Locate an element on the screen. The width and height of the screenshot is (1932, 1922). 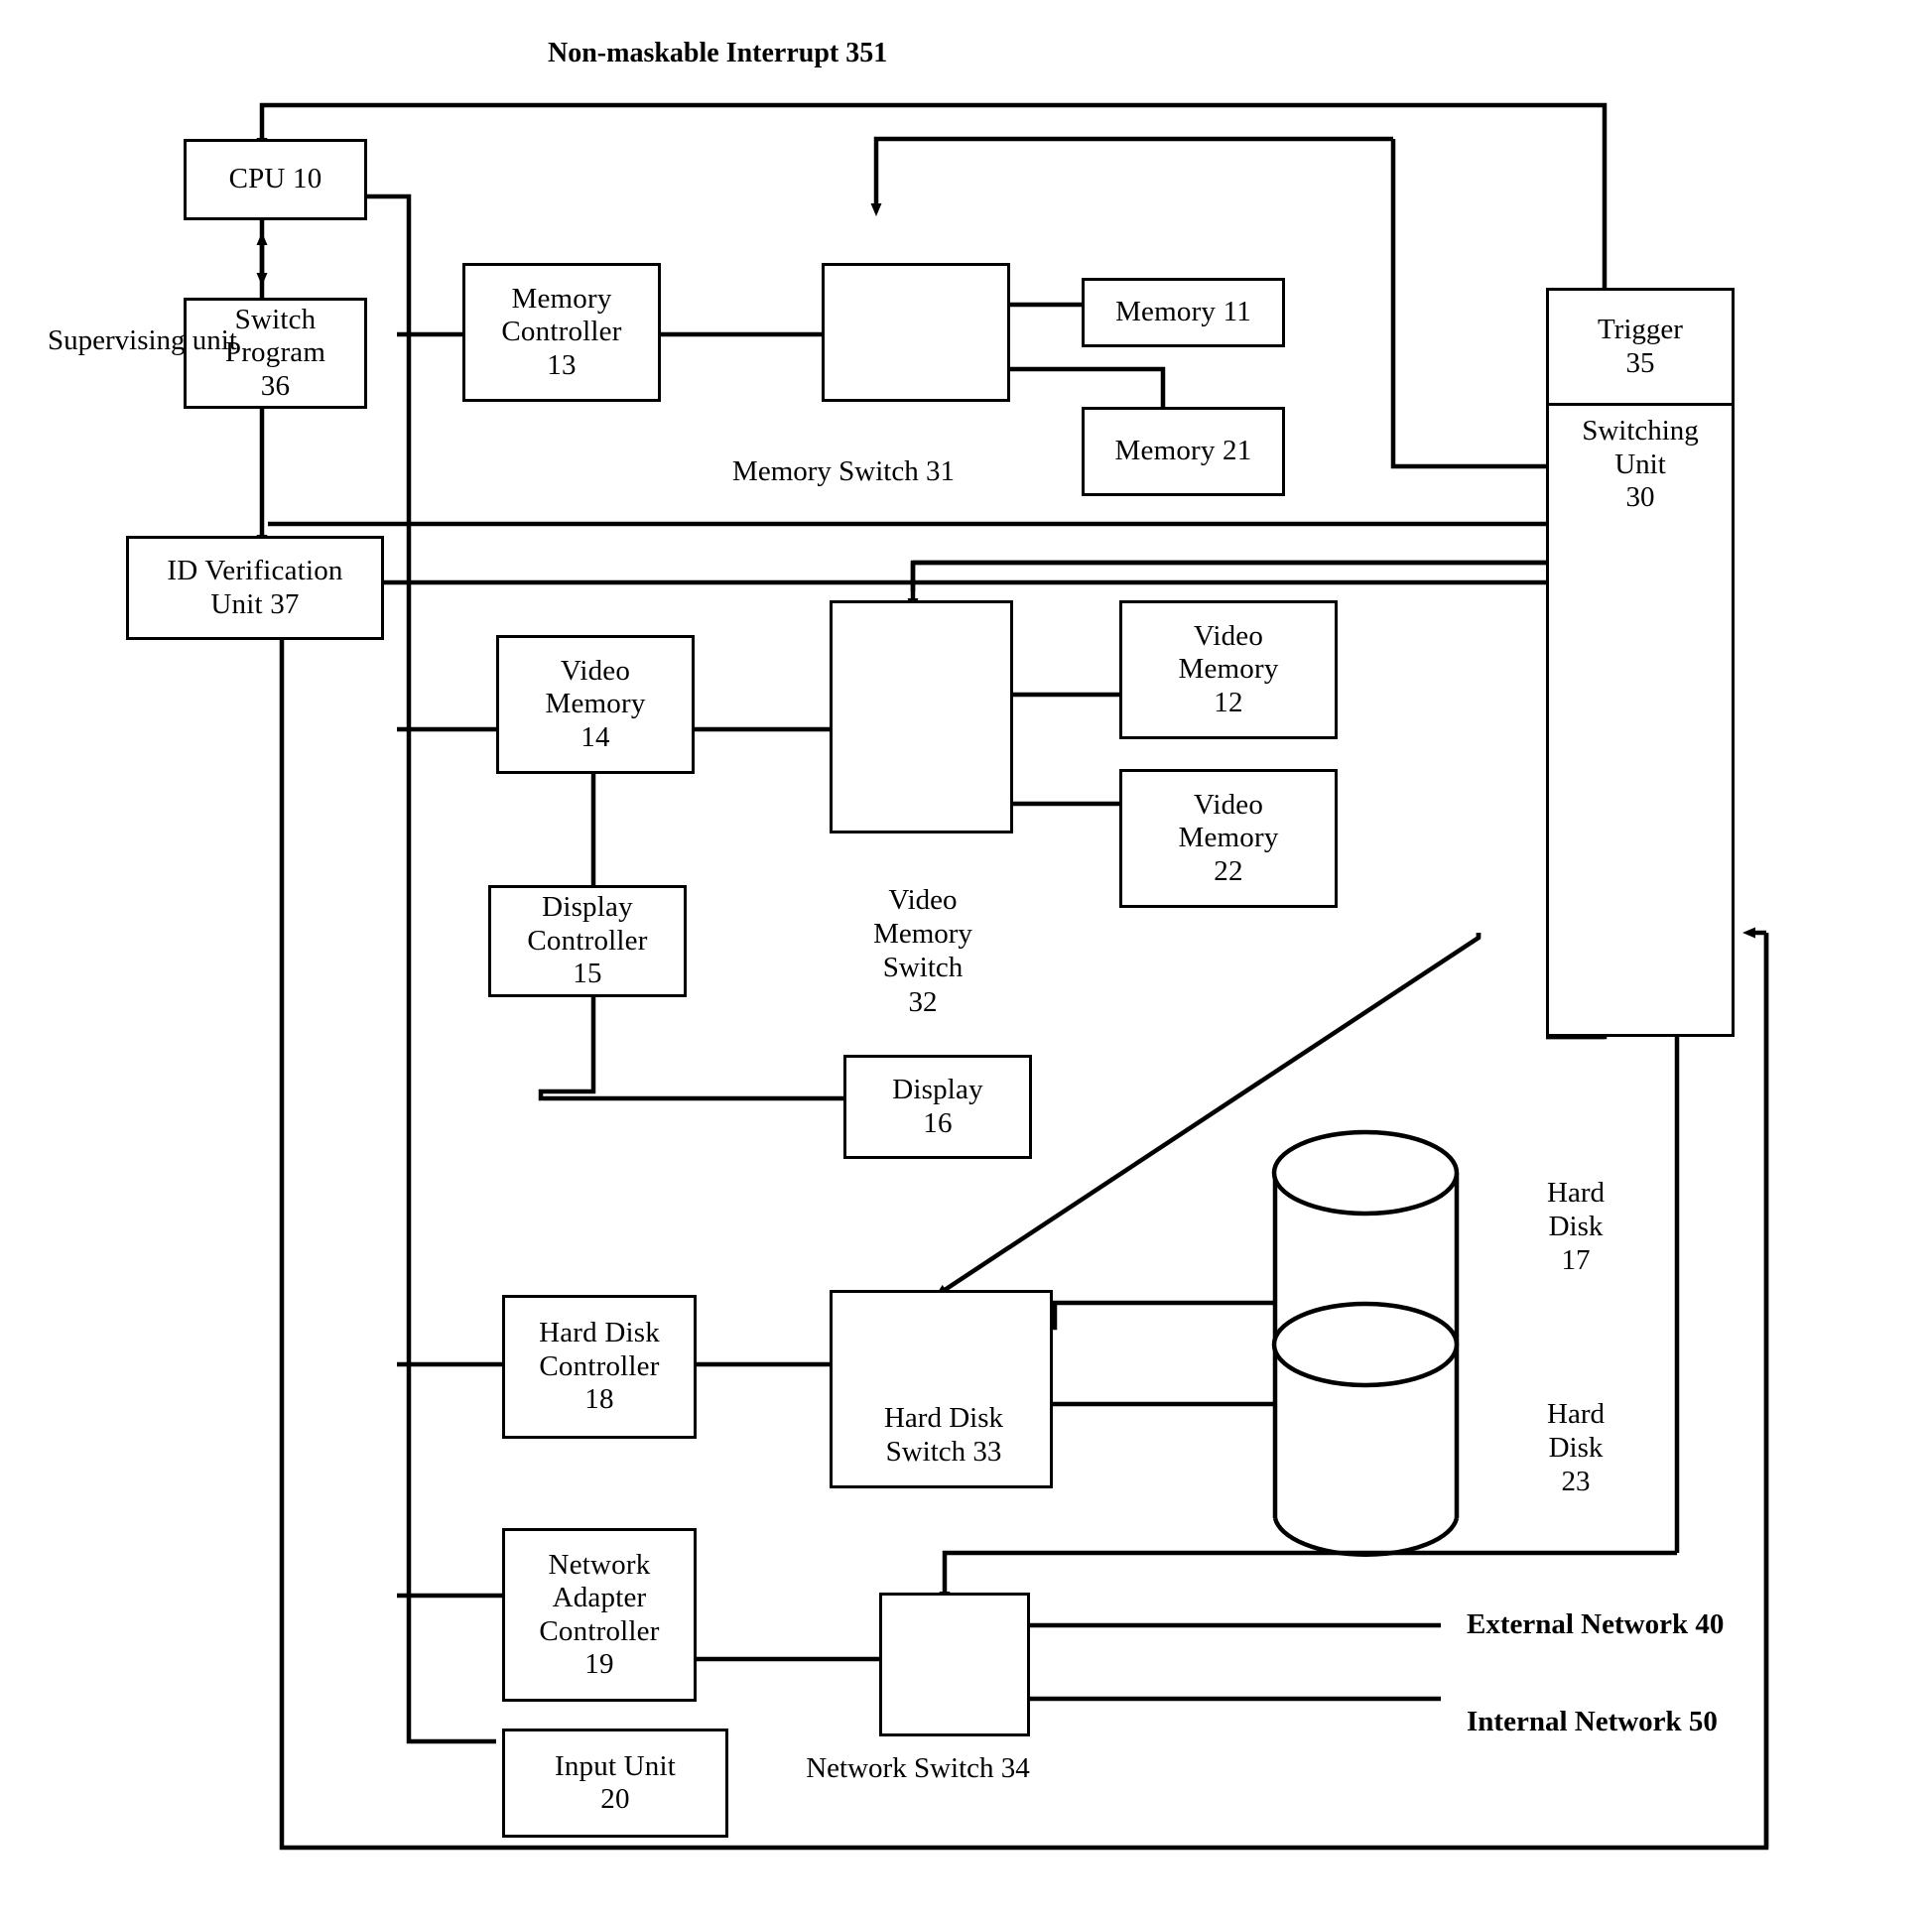
caption-supervising-unit: Supervising unit is located at coordinates (143, 340).